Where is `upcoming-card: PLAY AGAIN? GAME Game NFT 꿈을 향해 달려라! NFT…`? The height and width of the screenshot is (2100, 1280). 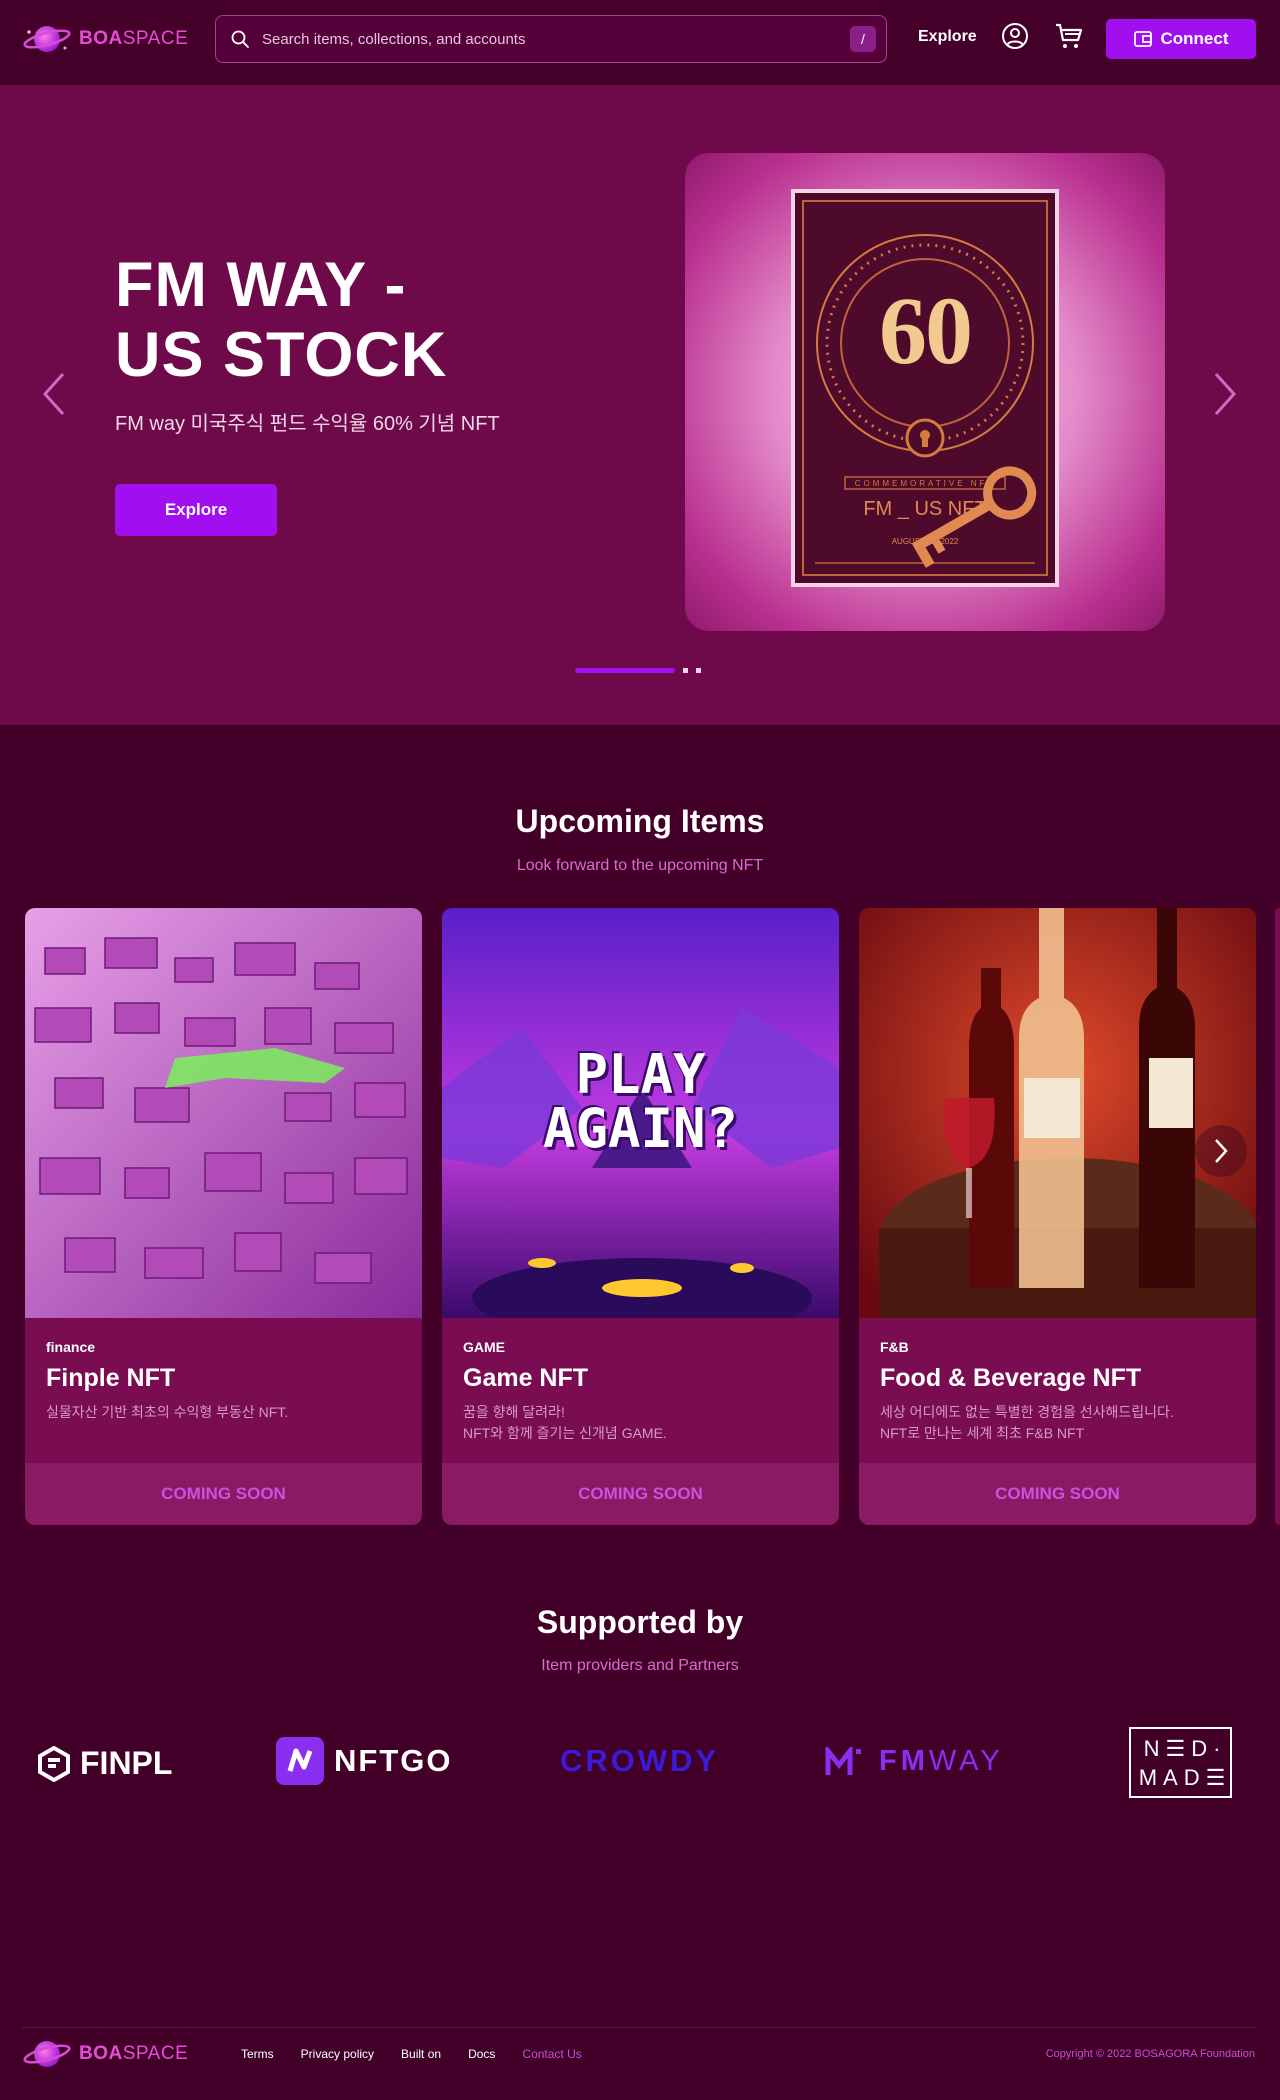
upcoming-card: PLAY AGAIN? GAME Game NFT 꿈을 향해 달려라! NFT… is located at coordinates (640, 1216).